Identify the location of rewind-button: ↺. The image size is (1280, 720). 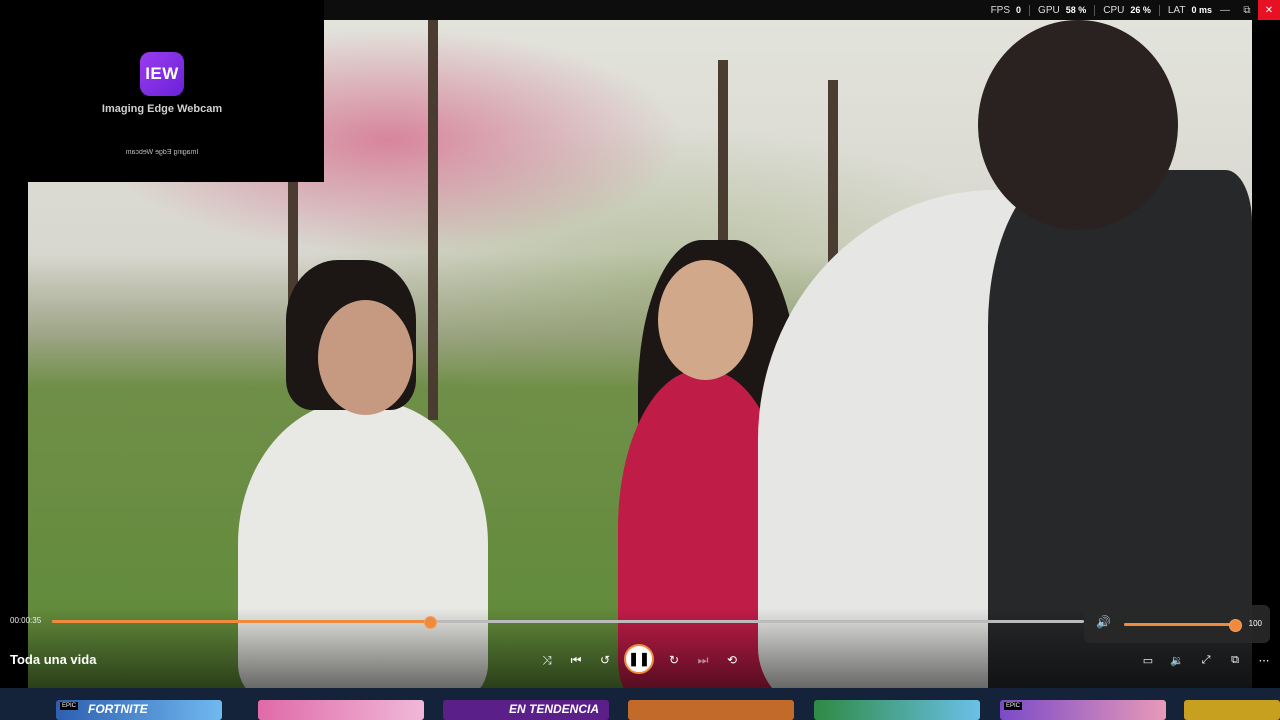
(605, 660).